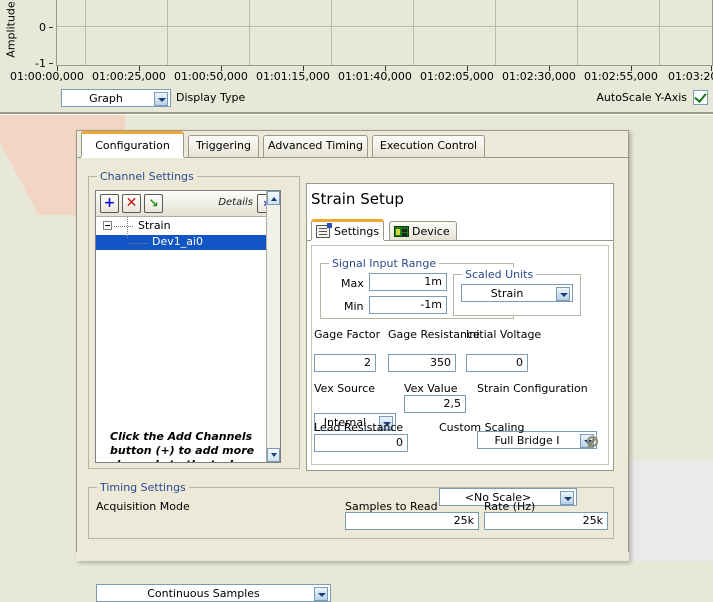 This screenshot has width=713, height=602. Describe the element at coordinates (107, 225) in the screenshot. I see `collapse-icon` at that location.